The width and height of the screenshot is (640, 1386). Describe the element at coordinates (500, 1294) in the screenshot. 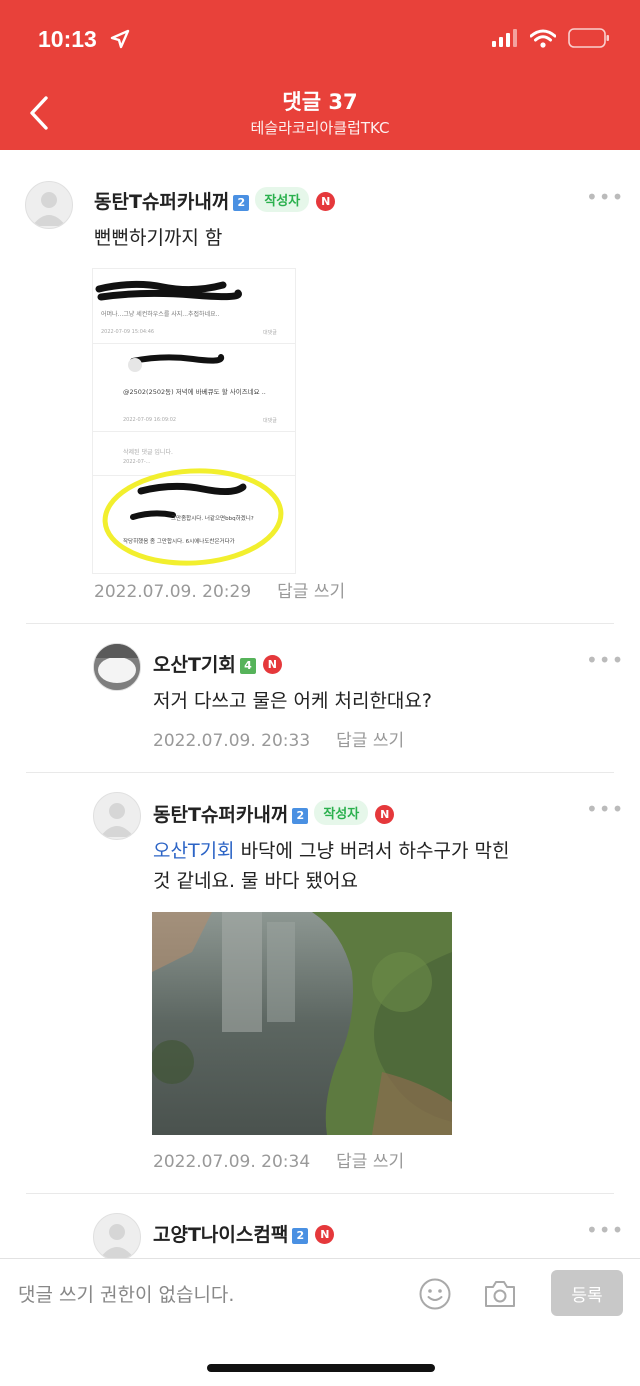

I see `camera-icon` at that location.